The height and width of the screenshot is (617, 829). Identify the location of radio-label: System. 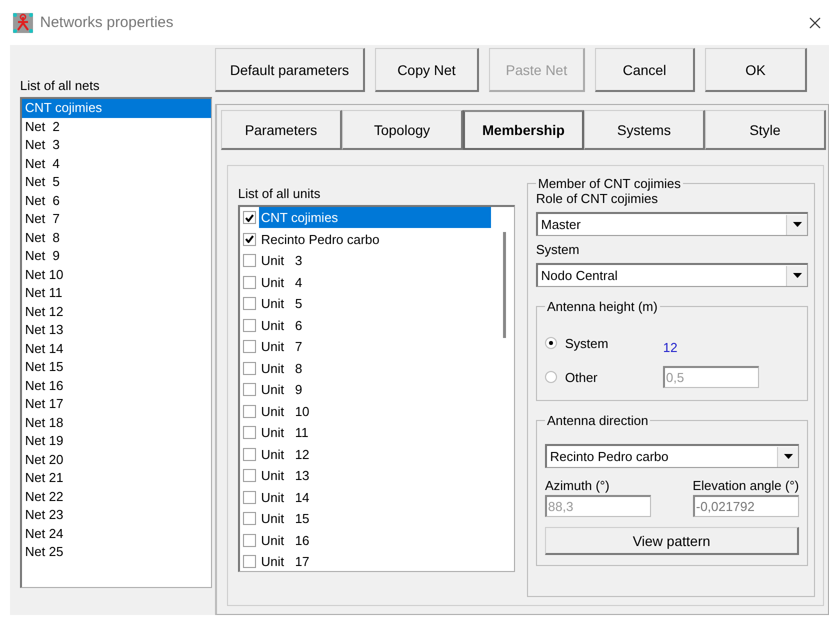
(587, 343).